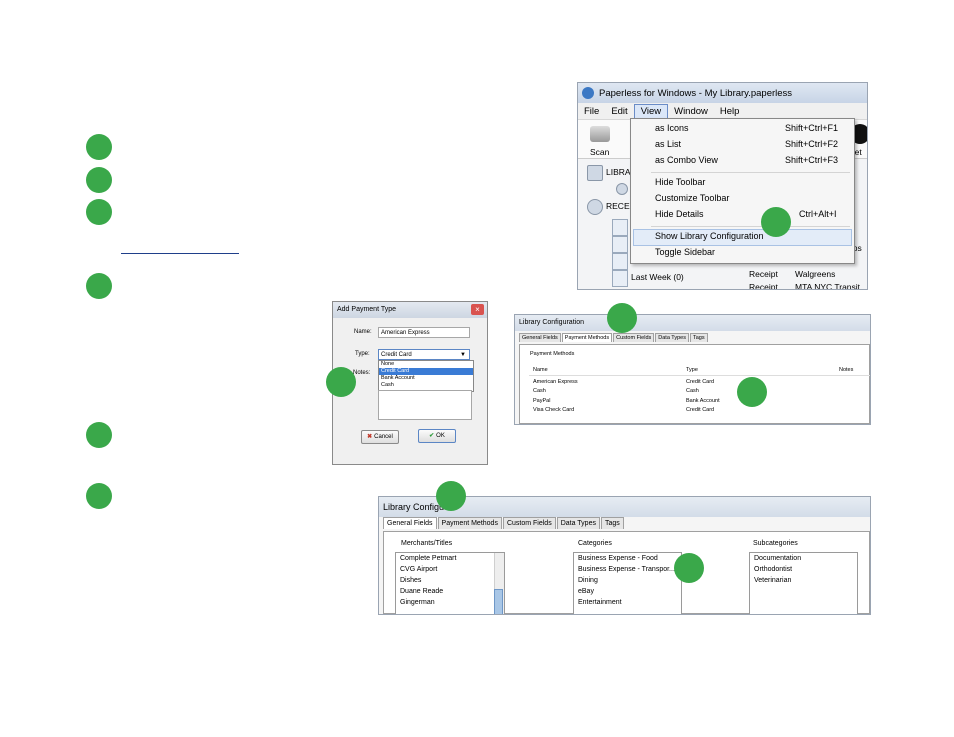 This screenshot has height=737, width=954. Describe the element at coordinates (812, 128) in the screenshot. I see `shortcut-as-icons: Shift+Ctrl+F1` at that location.